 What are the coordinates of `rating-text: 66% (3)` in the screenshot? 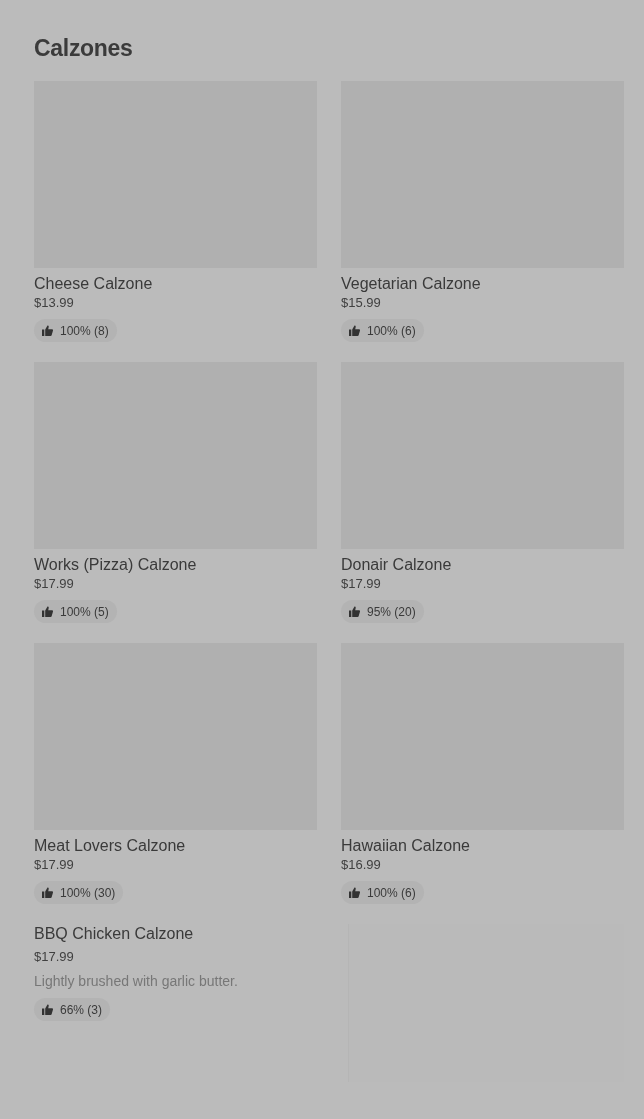 It's located at (81, 1009).